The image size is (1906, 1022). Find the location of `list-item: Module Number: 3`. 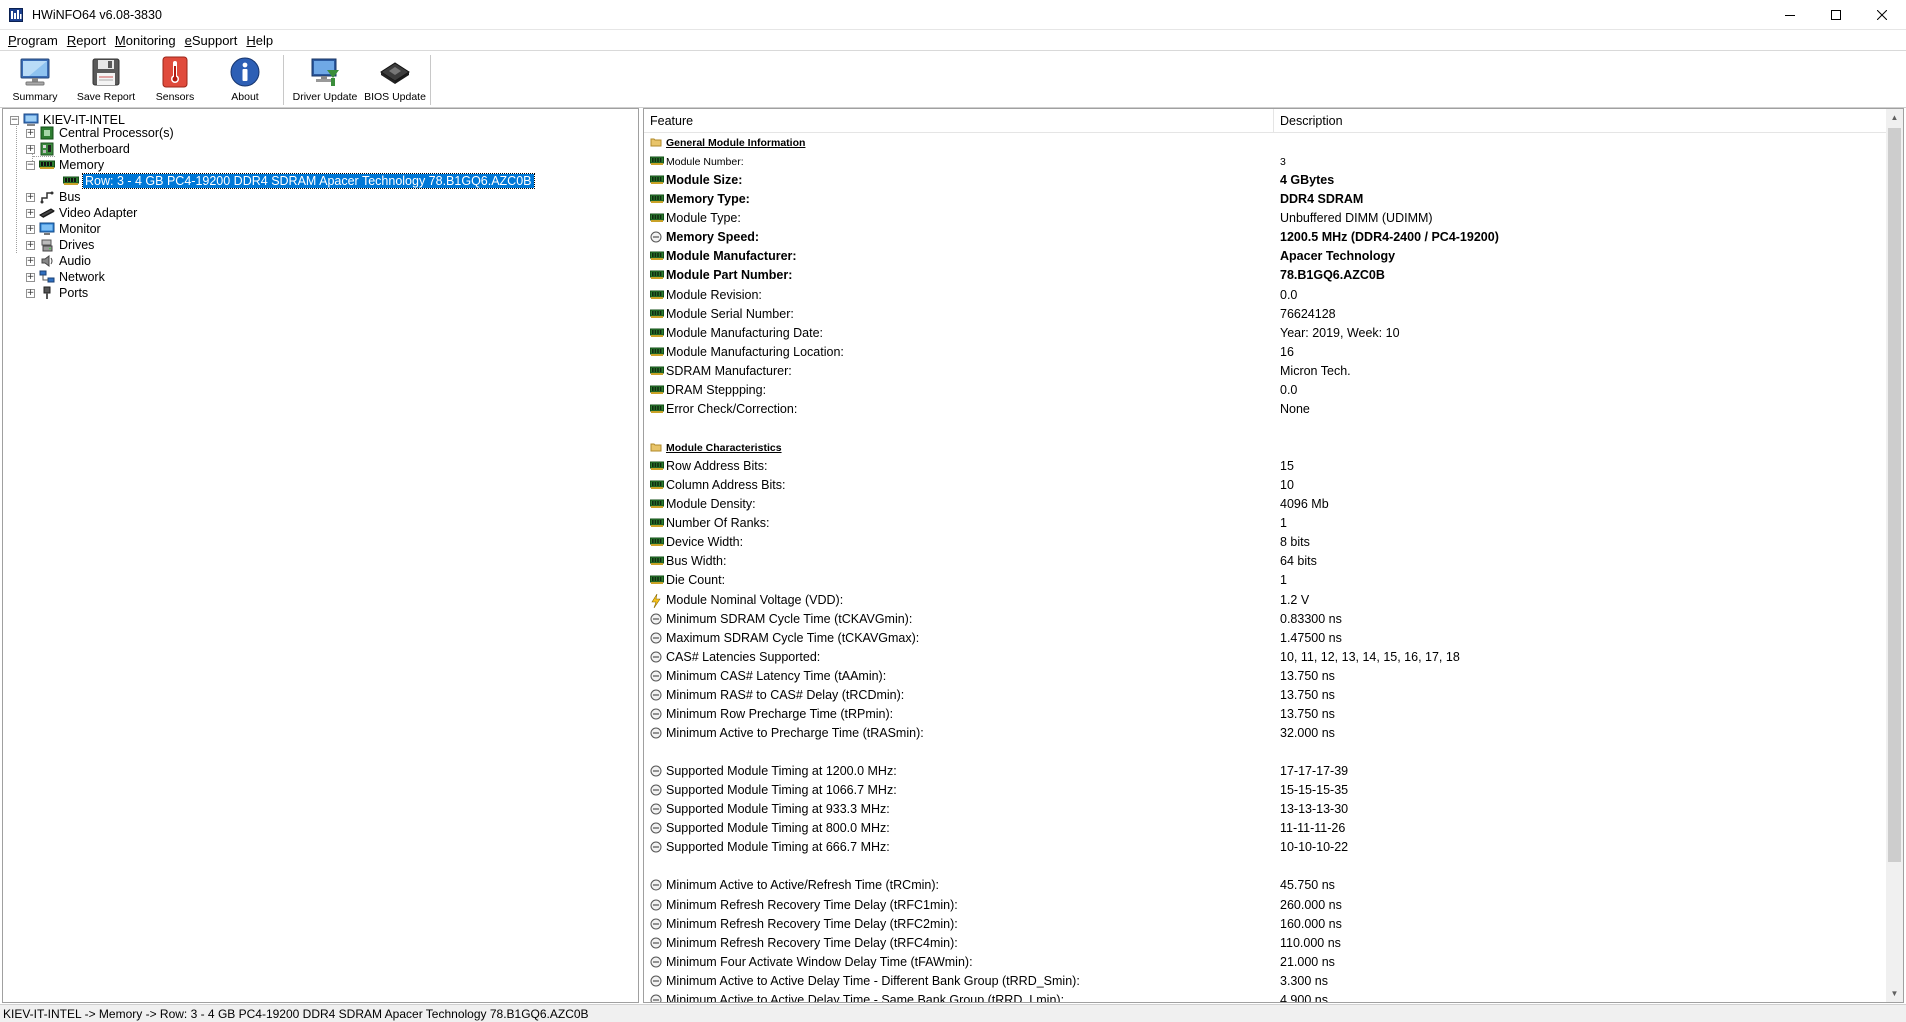

list-item: Module Number: 3 is located at coordinates (1265, 161).